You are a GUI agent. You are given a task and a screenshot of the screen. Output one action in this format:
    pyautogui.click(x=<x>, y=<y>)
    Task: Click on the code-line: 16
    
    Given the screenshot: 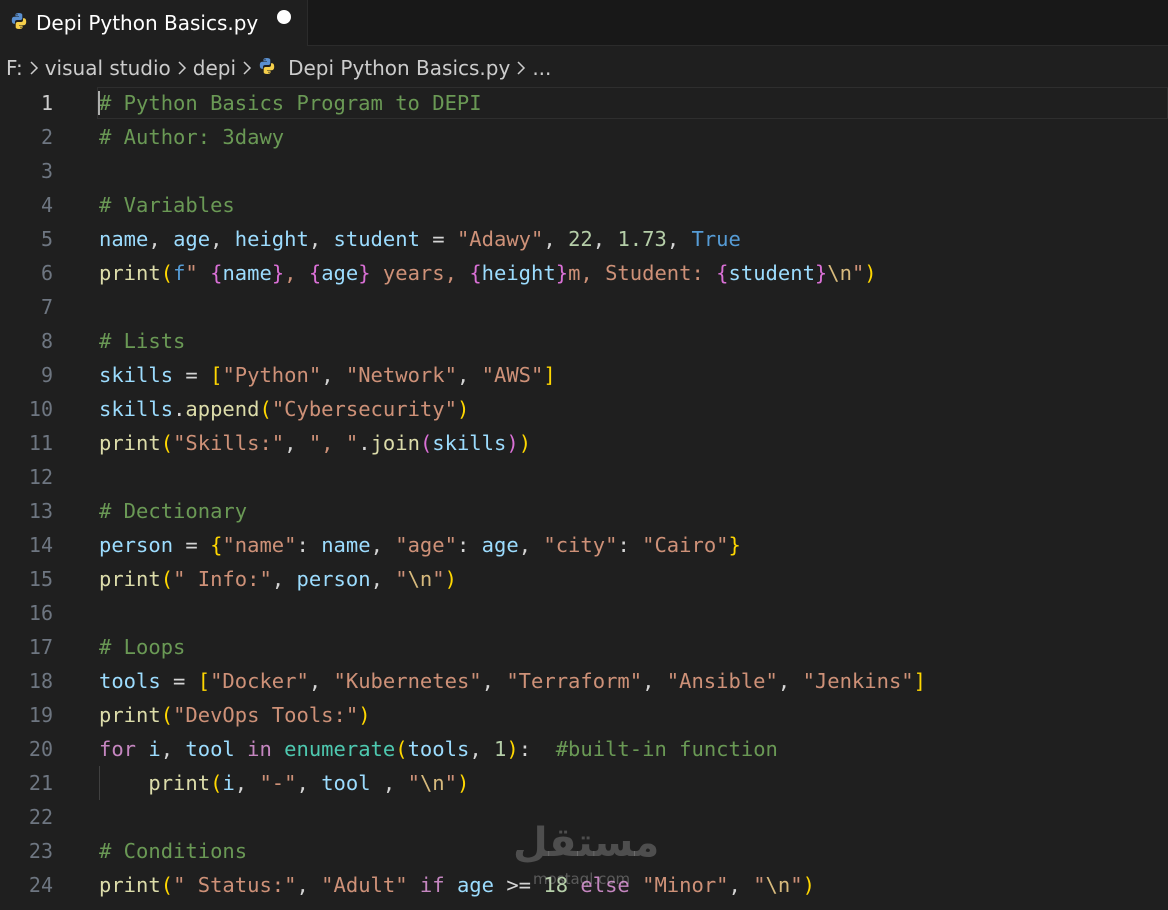 What is the action you would take?
    pyautogui.click(x=584, y=613)
    